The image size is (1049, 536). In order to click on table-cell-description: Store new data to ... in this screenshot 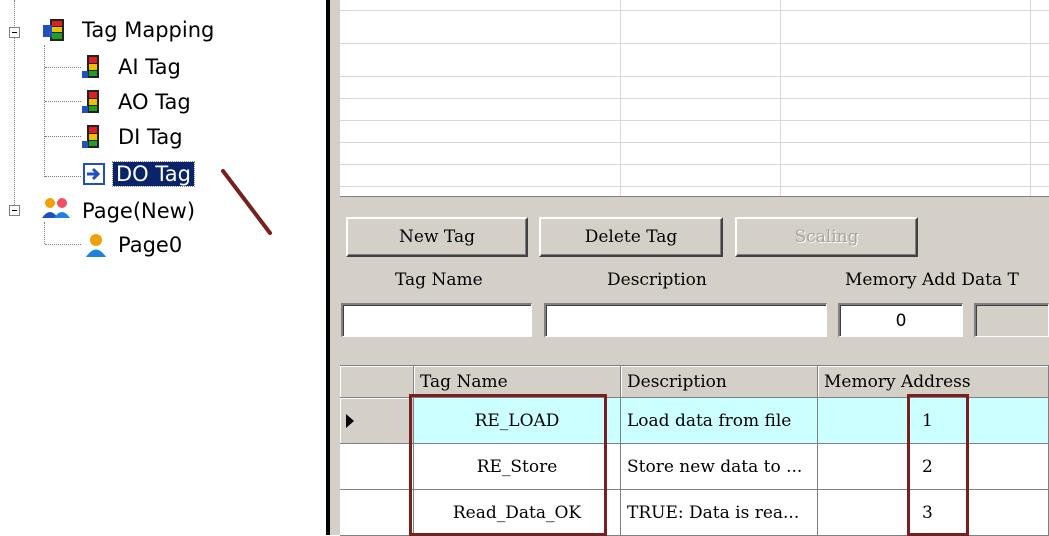, I will do `click(719, 467)`.